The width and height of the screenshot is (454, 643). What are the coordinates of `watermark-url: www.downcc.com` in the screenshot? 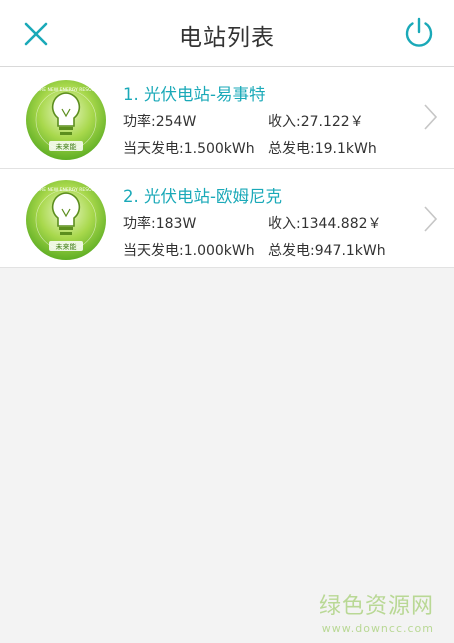 It's located at (377, 628).